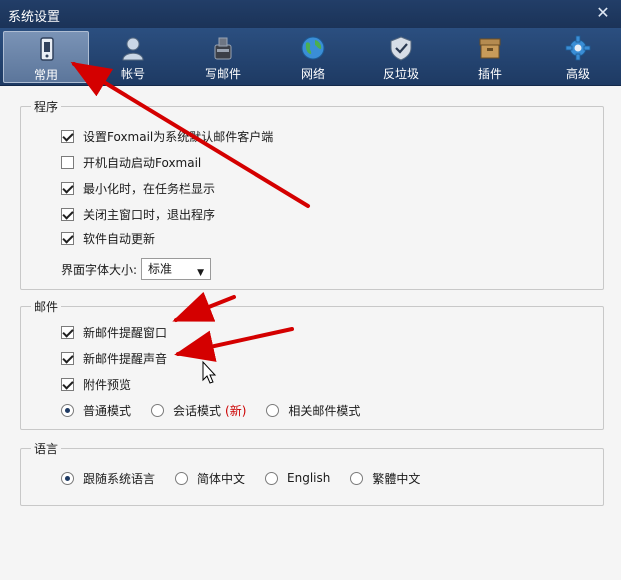  Describe the element at coordinates (46, 106) in the screenshot. I see `program-legend: 程序` at that location.